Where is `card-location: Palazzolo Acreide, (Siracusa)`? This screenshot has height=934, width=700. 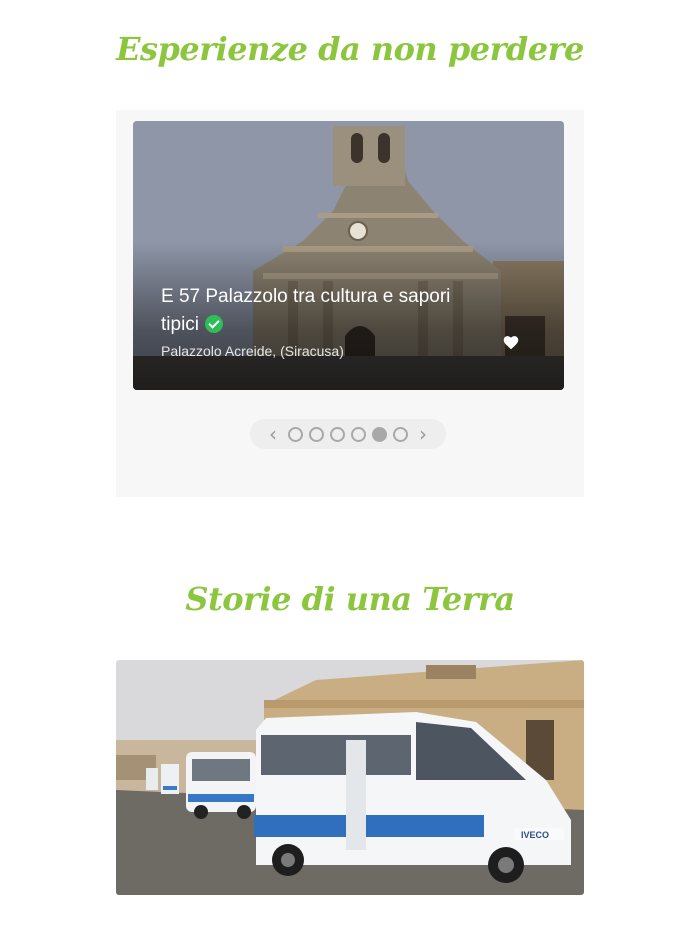
card-location: Palazzolo Acreide, (Siracusa) is located at coordinates (252, 351).